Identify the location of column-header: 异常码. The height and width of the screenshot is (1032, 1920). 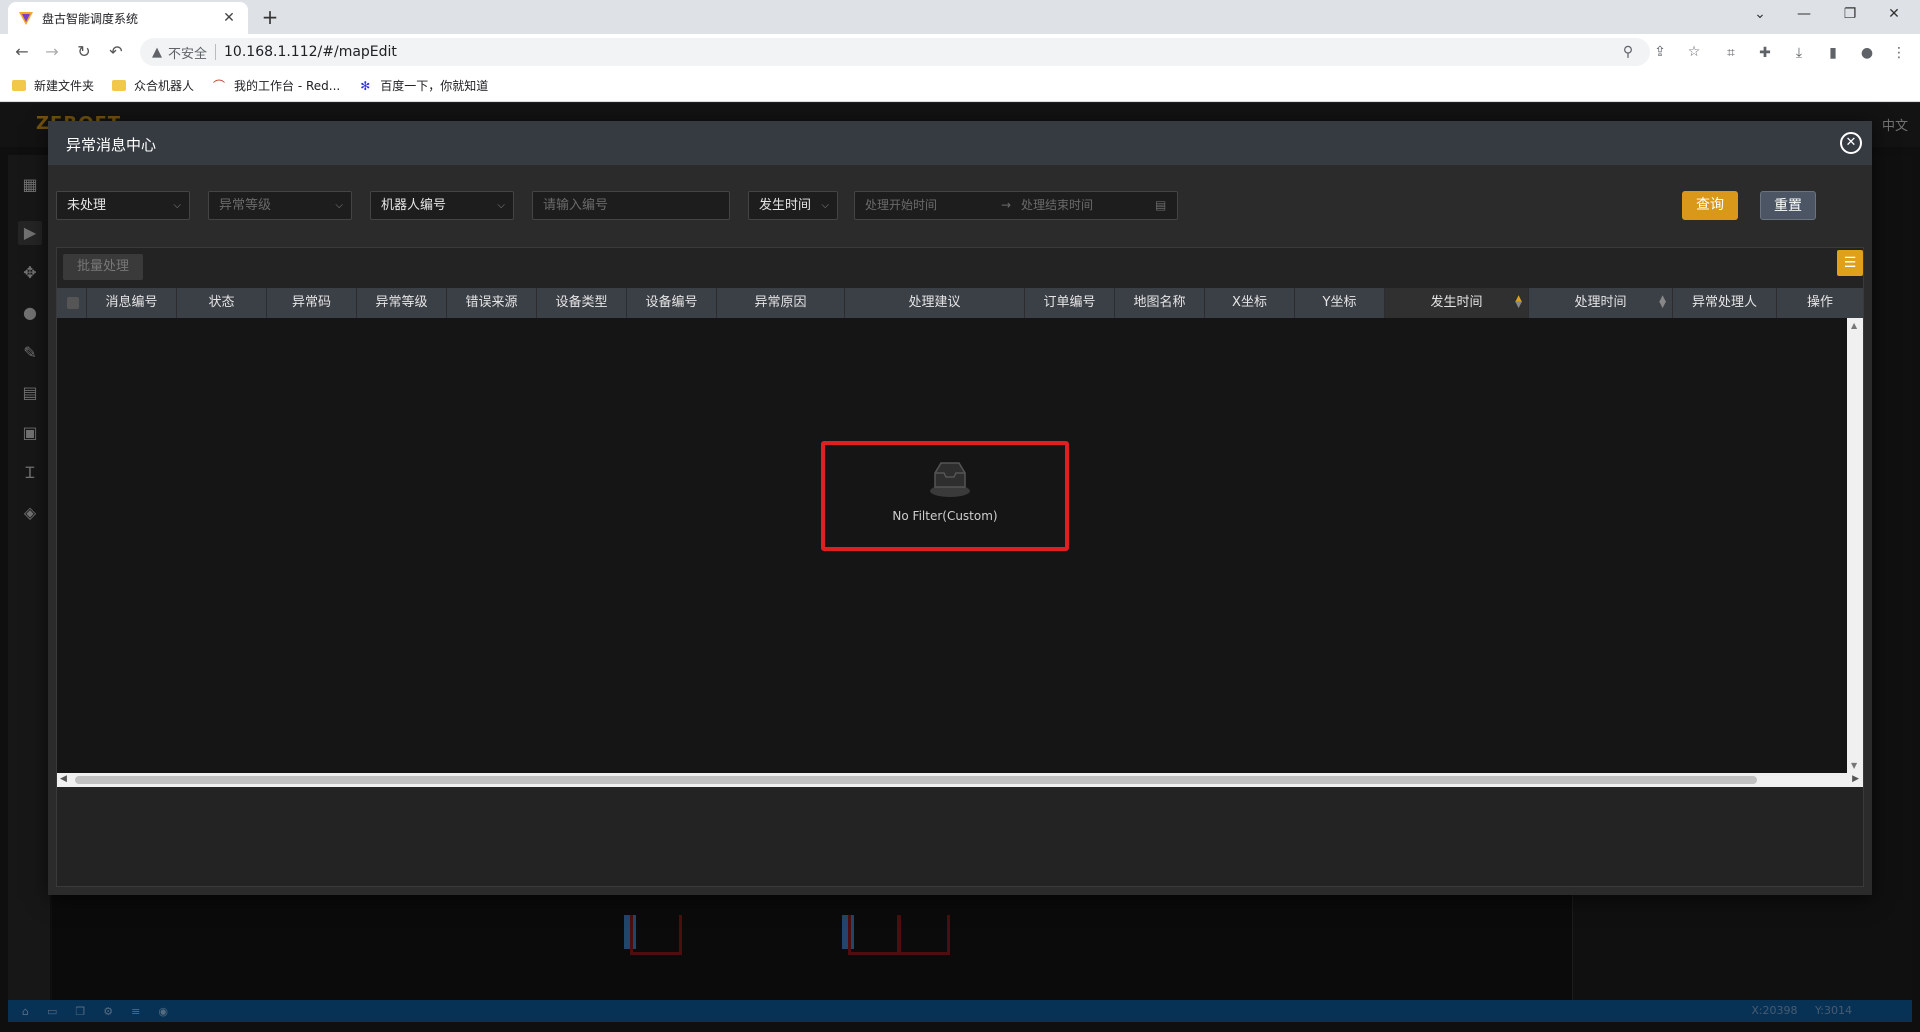
(312, 303).